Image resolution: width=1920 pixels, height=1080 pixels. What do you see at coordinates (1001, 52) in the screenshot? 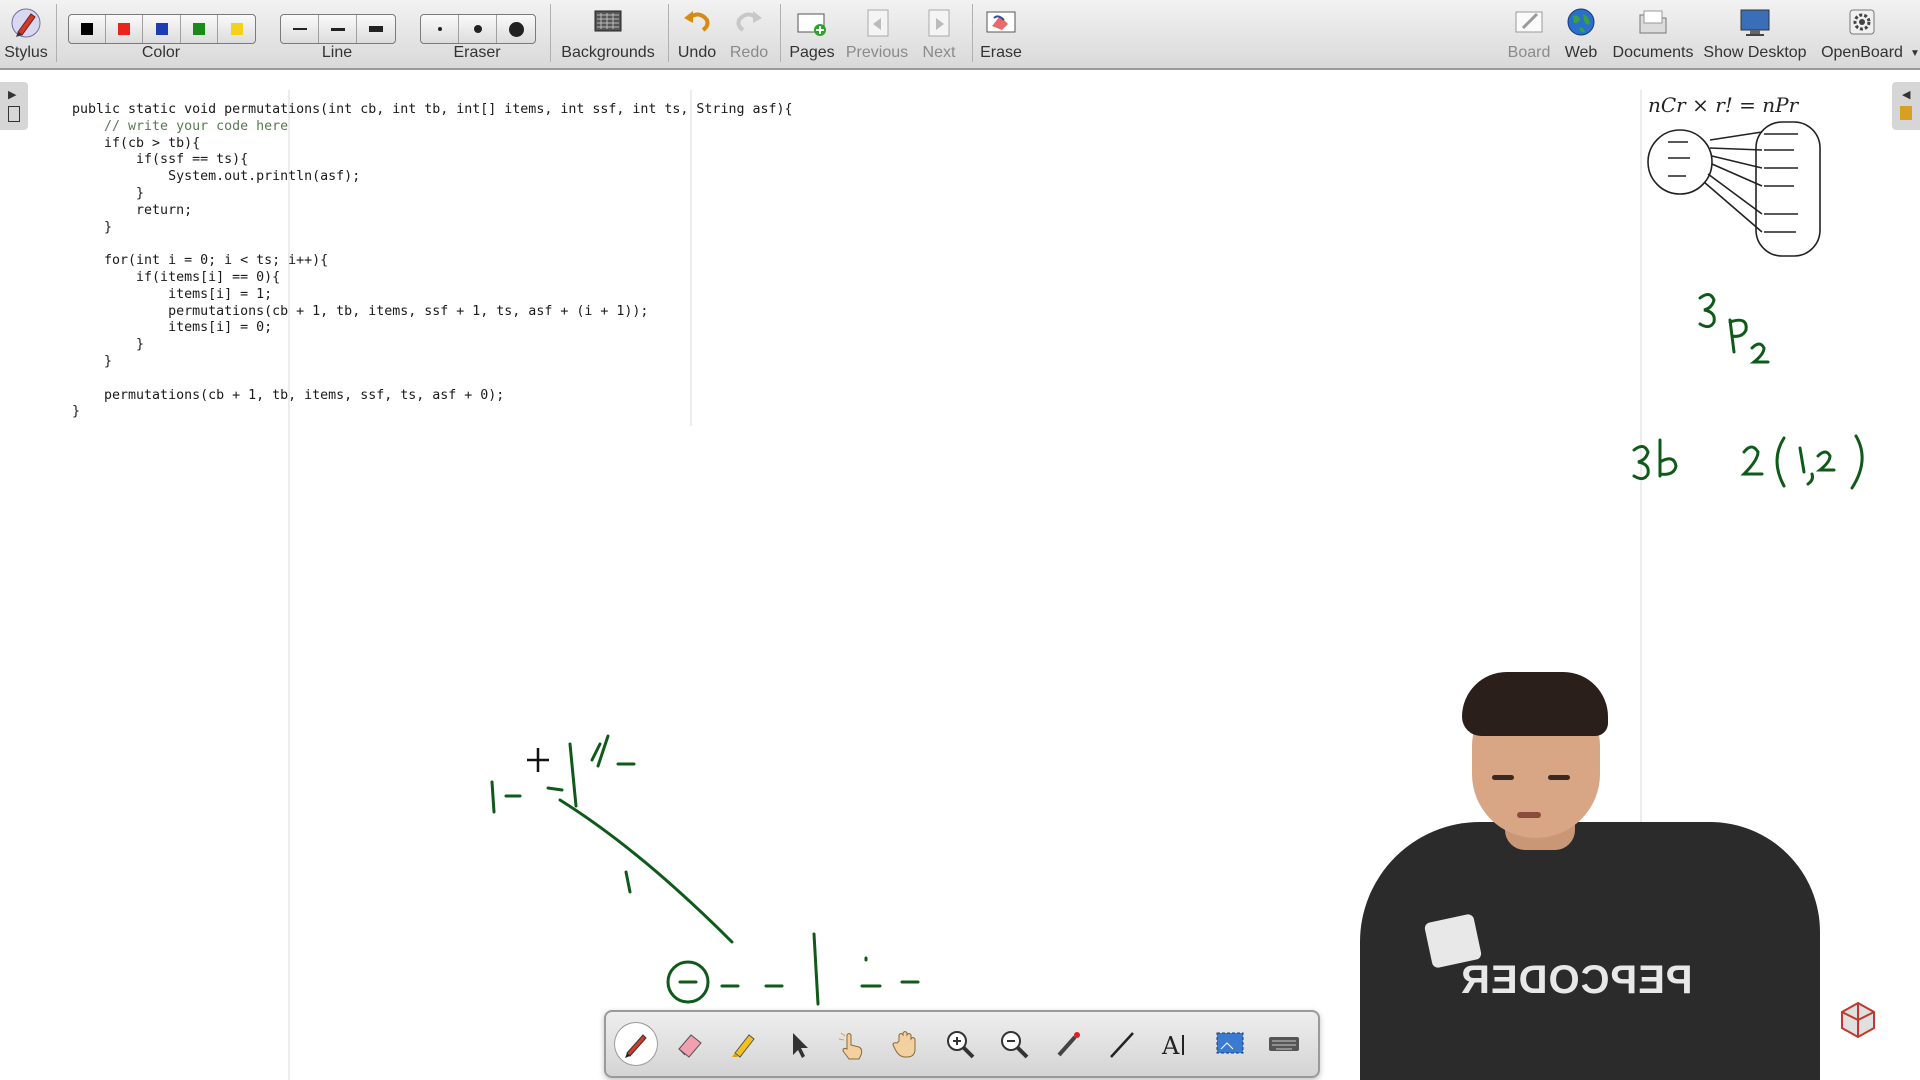
I see `erase-label: Erase` at bounding box center [1001, 52].